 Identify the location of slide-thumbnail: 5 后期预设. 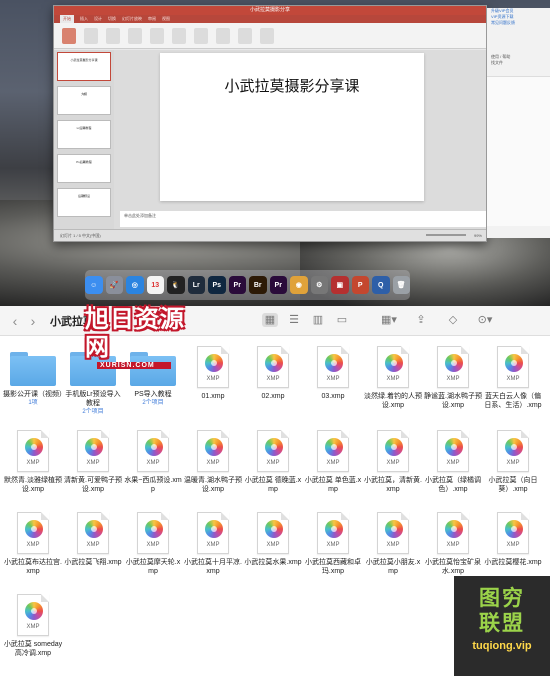
(84, 202).